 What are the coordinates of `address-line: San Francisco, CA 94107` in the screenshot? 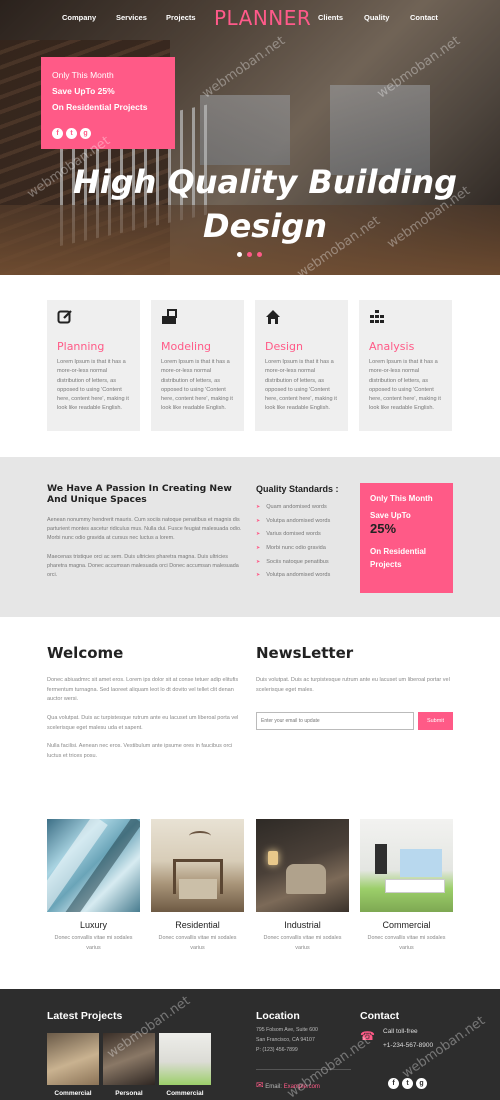 It's located at (285, 1040).